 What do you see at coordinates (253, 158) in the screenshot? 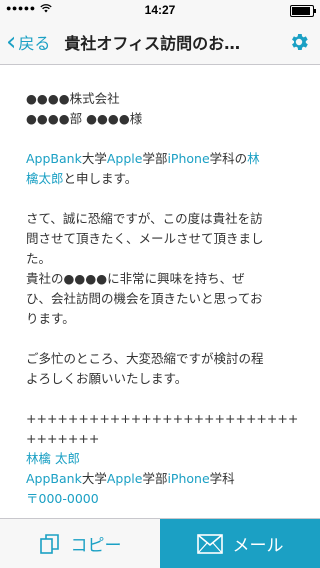
I see `link-name: 林` at bounding box center [253, 158].